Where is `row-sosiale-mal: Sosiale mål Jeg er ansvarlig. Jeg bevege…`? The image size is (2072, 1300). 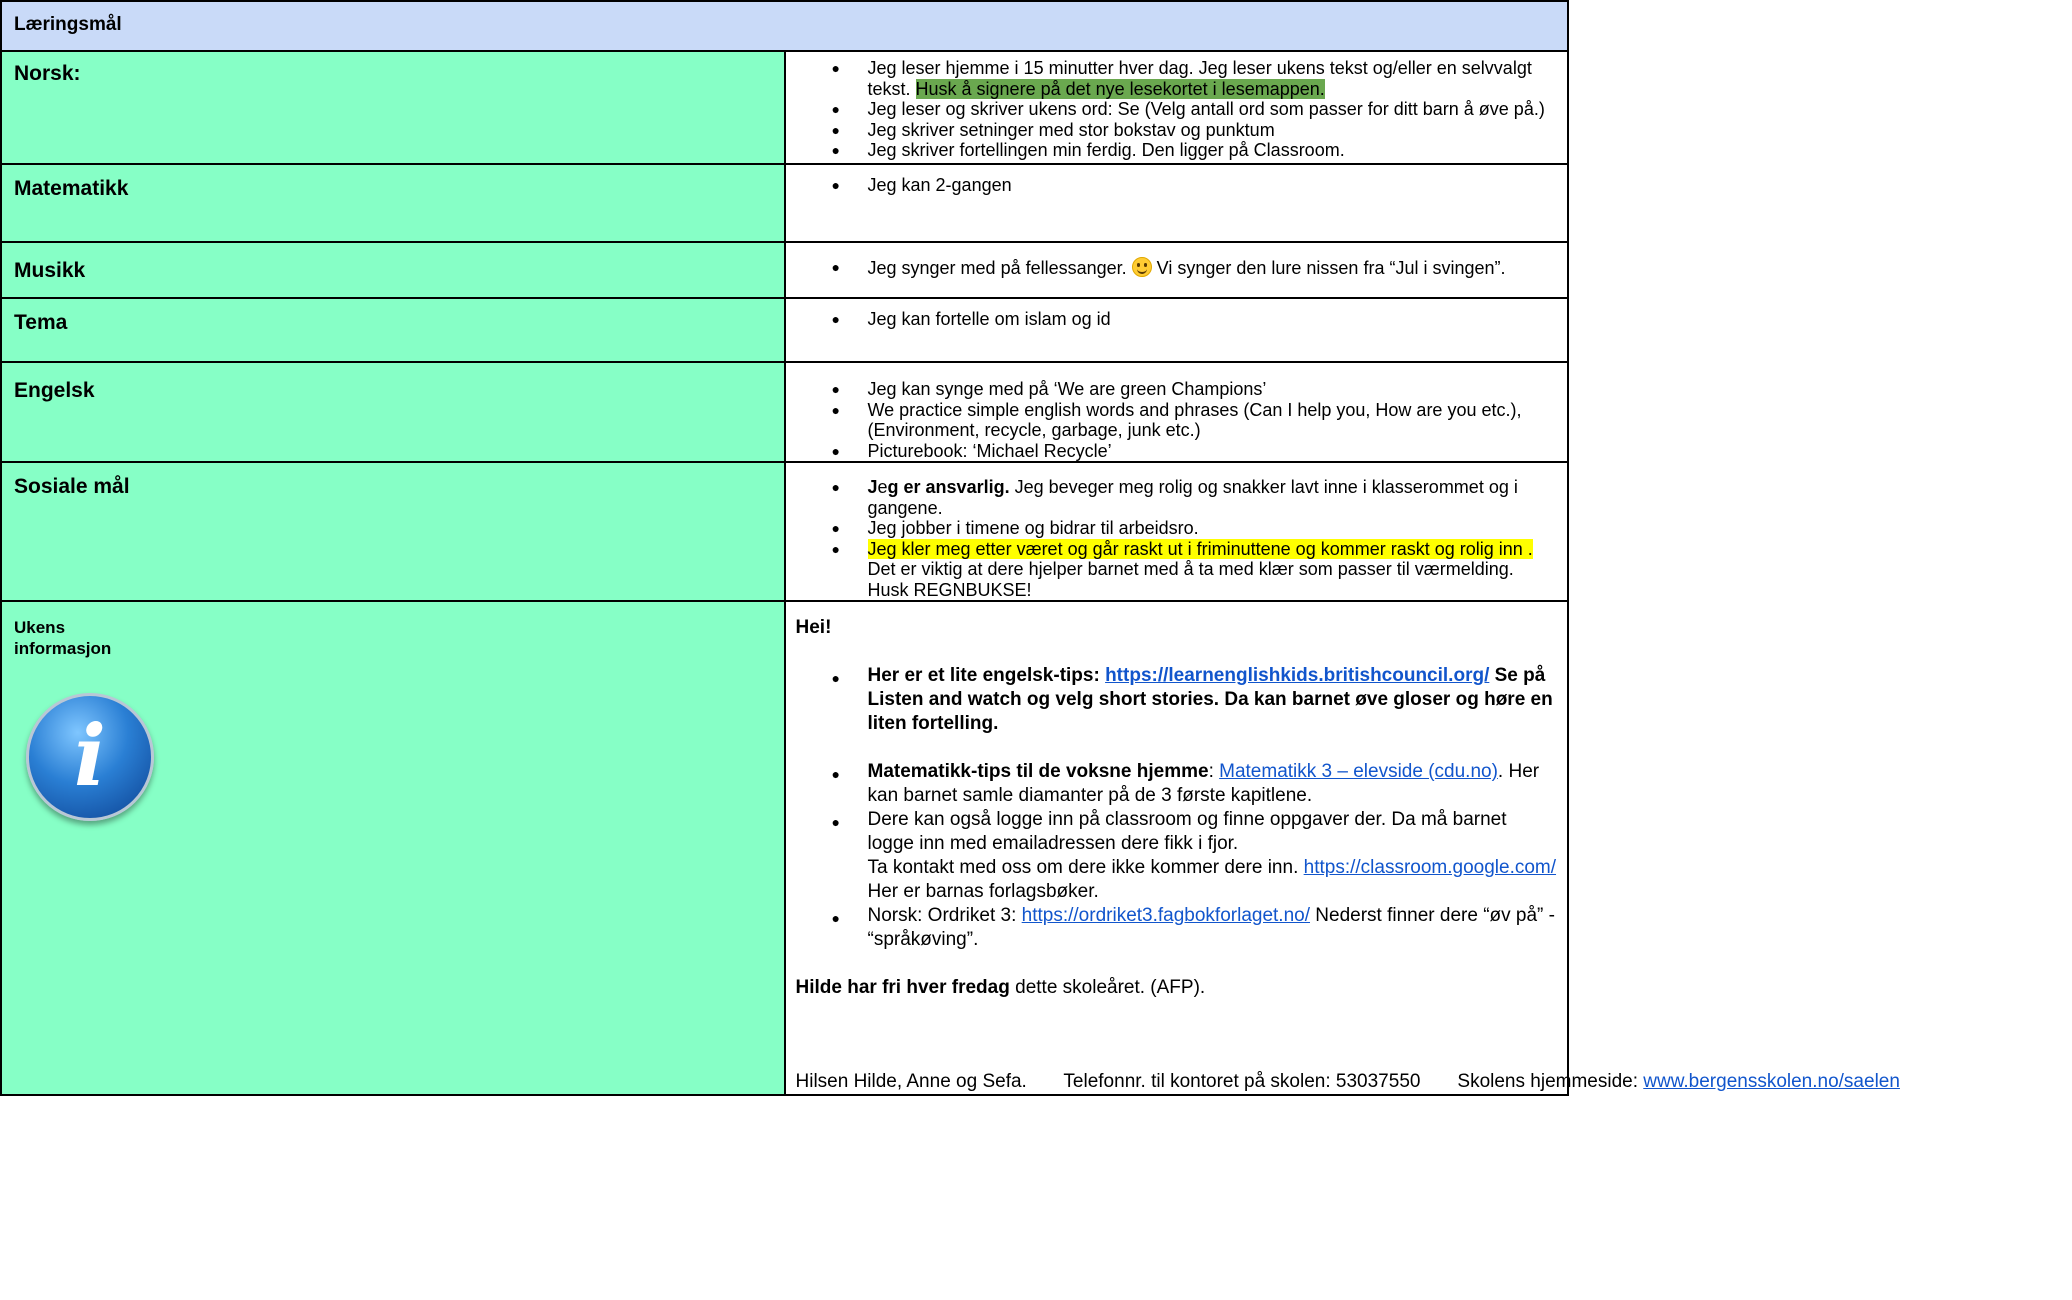
row-sosiale-mal: Sosiale mål Jeg er ansvarlig. Jeg bevege… is located at coordinates (784, 531).